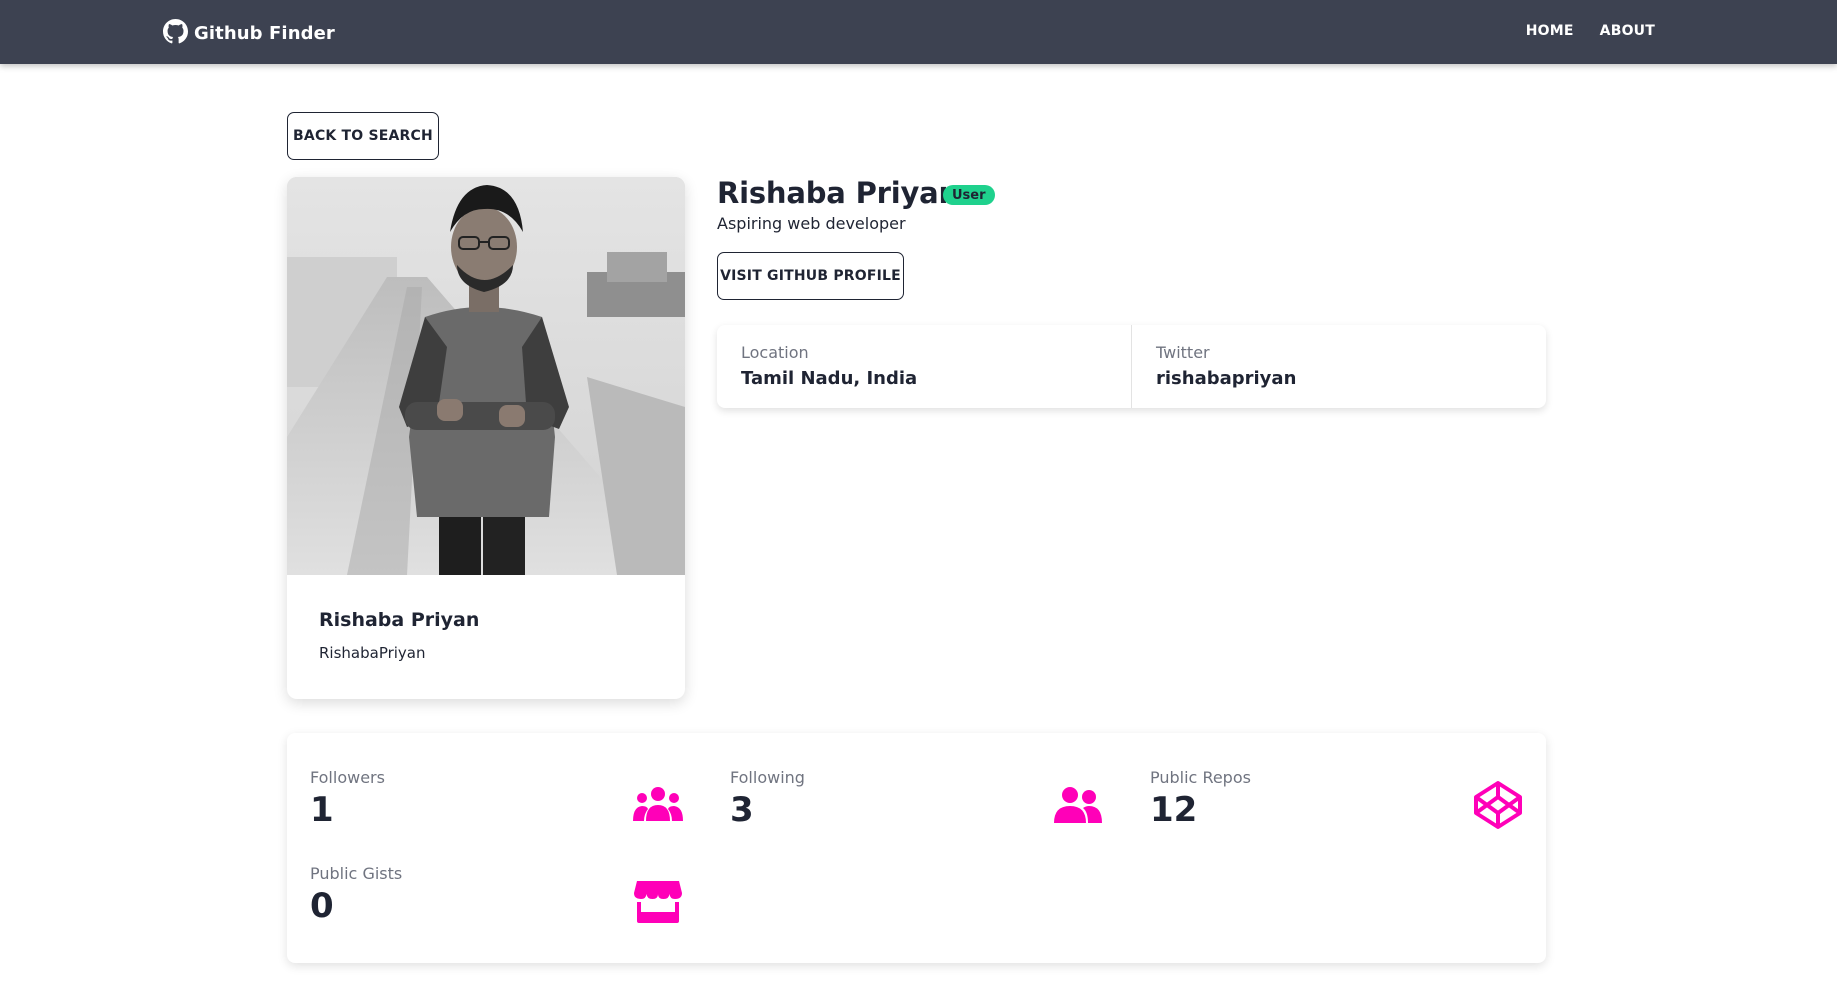 The image size is (1837, 984). I want to click on user-friends-icon, so click(1078, 805).